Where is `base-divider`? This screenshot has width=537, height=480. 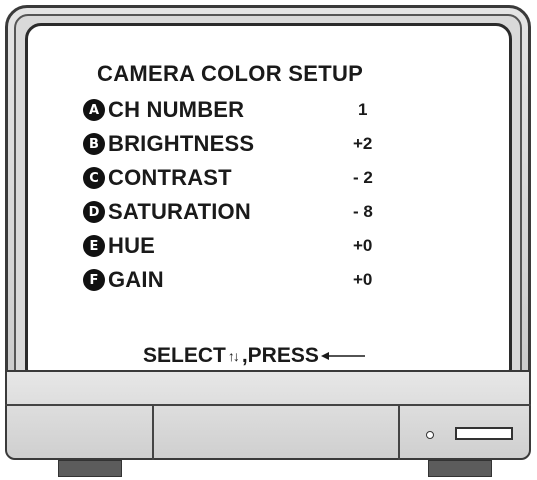 base-divider is located at coordinates (268, 405).